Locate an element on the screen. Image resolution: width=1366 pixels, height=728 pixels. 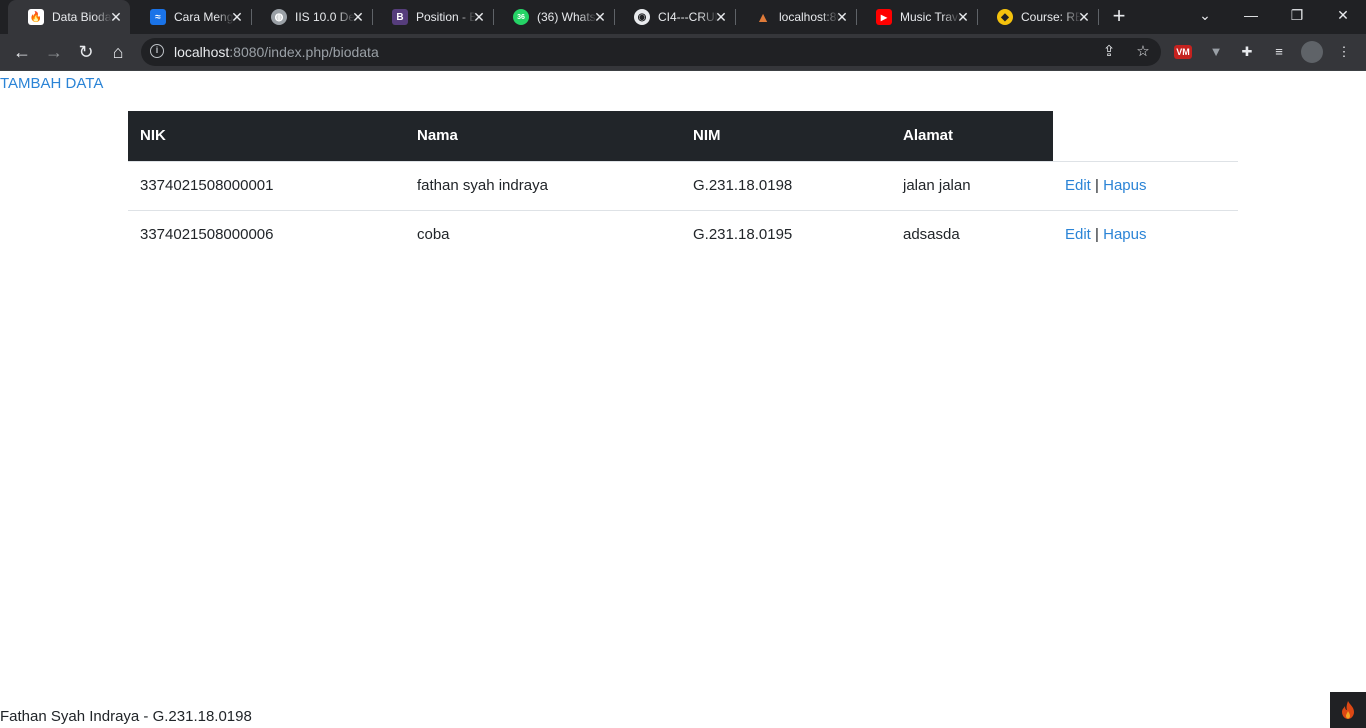
tab-title: Music Travel is located at coordinates (930, 17).